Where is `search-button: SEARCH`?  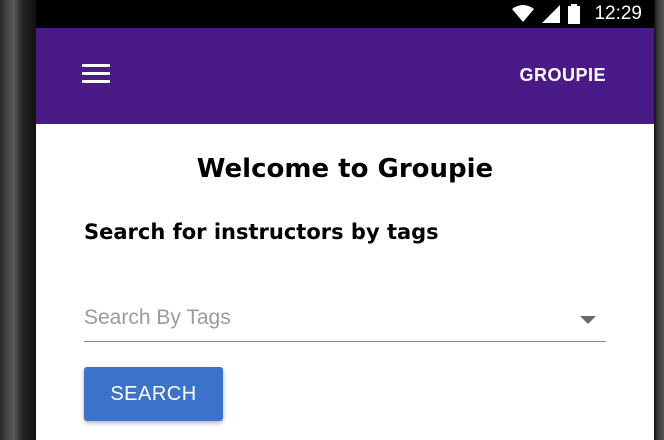 search-button: SEARCH is located at coordinates (153, 394).